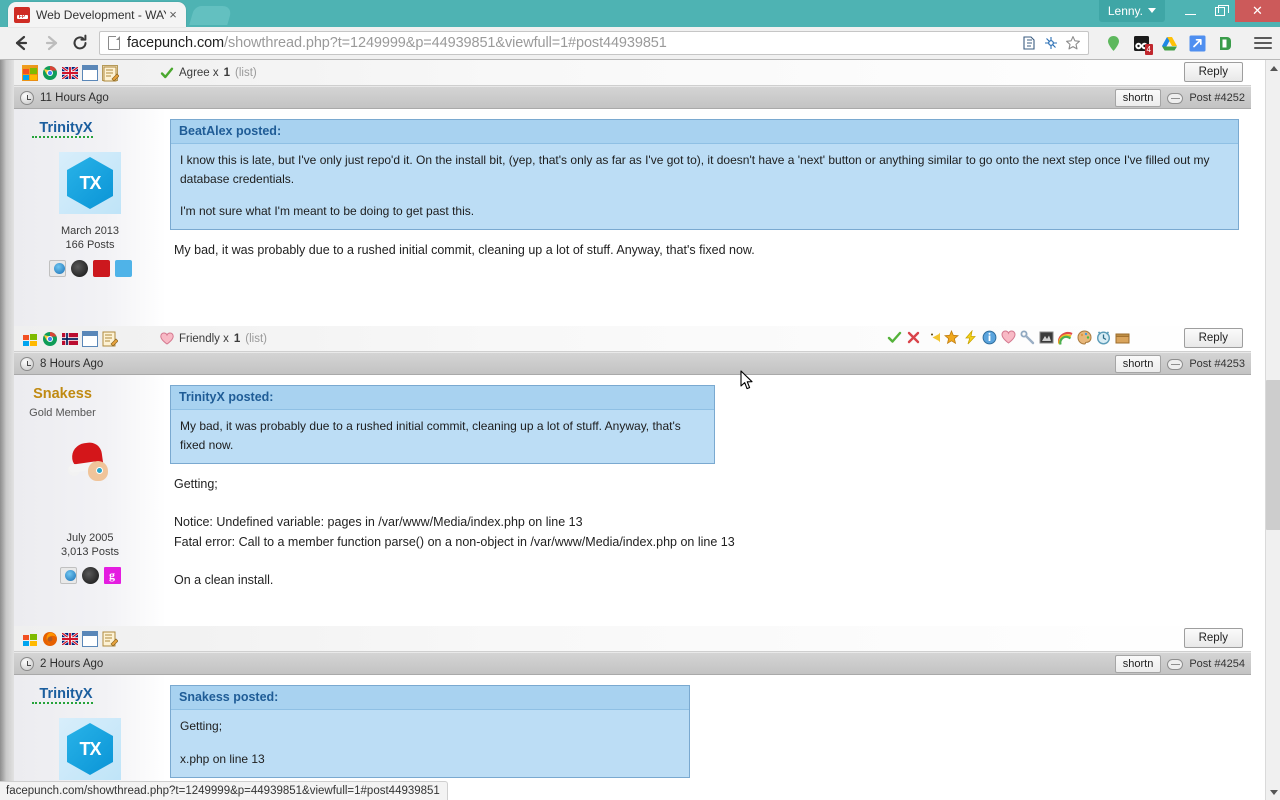 This screenshot has width=1280, height=800. I want to click on useful-icon, so click(1028, 338).